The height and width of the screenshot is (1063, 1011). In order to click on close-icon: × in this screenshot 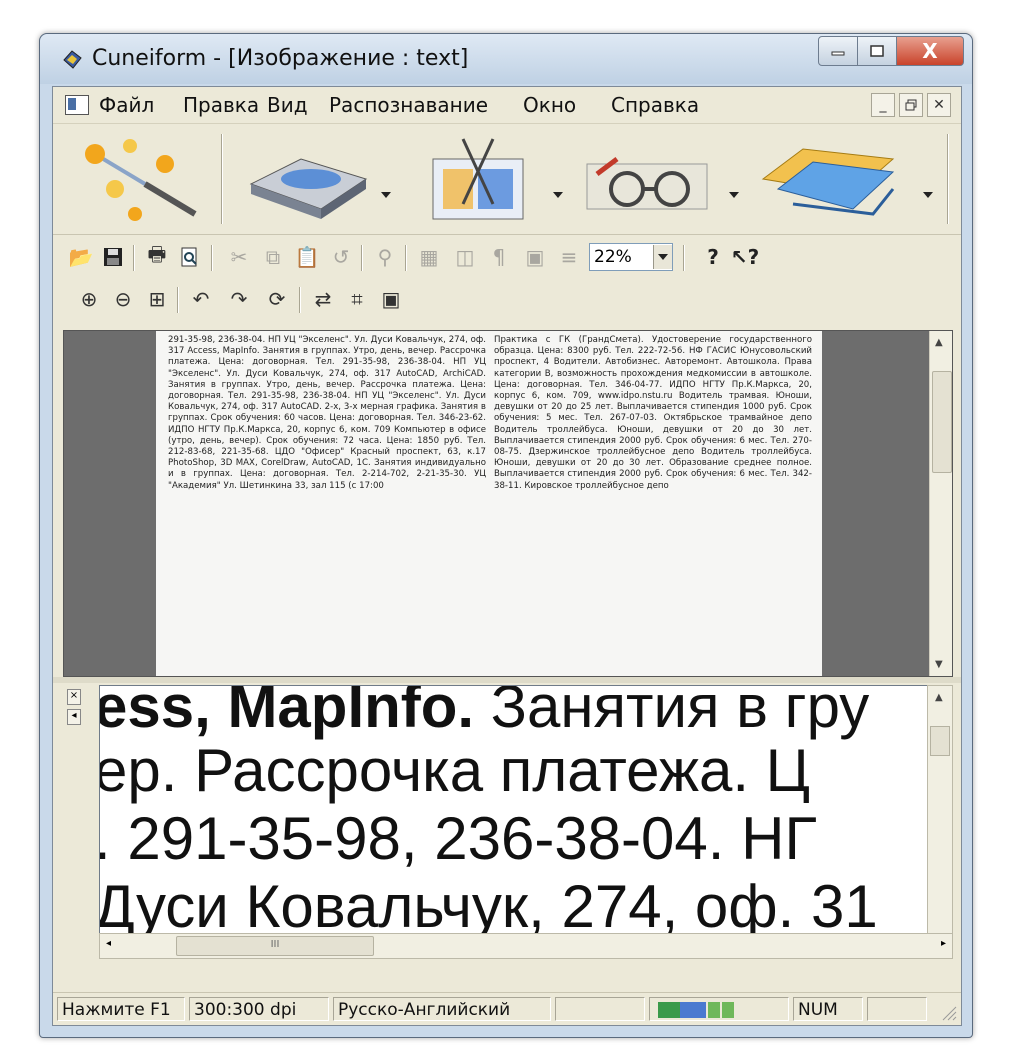, I will do `click(74, 695)`.